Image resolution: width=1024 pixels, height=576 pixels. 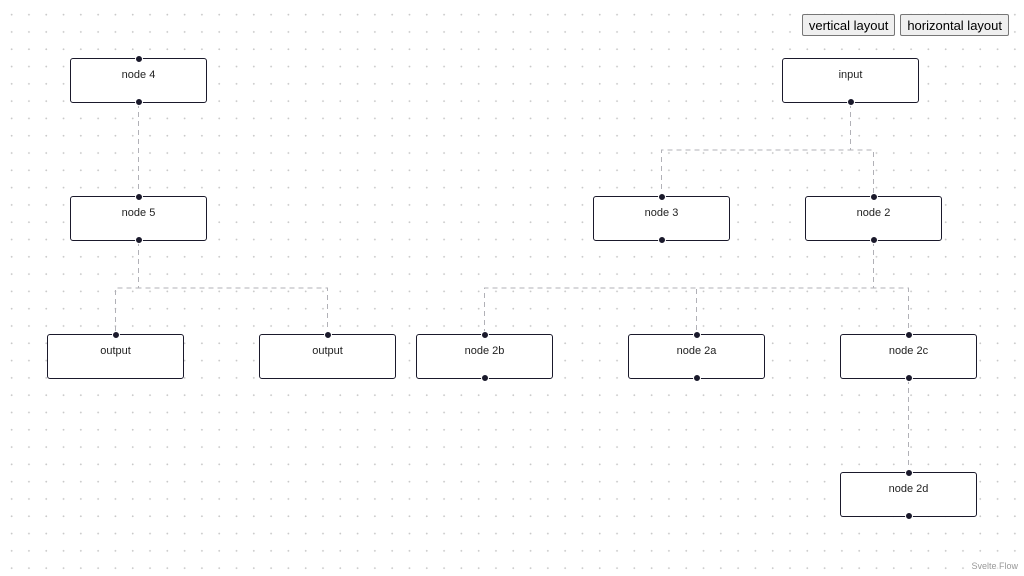 I want to click on node-2: node 2, so click(x=873, y=218).